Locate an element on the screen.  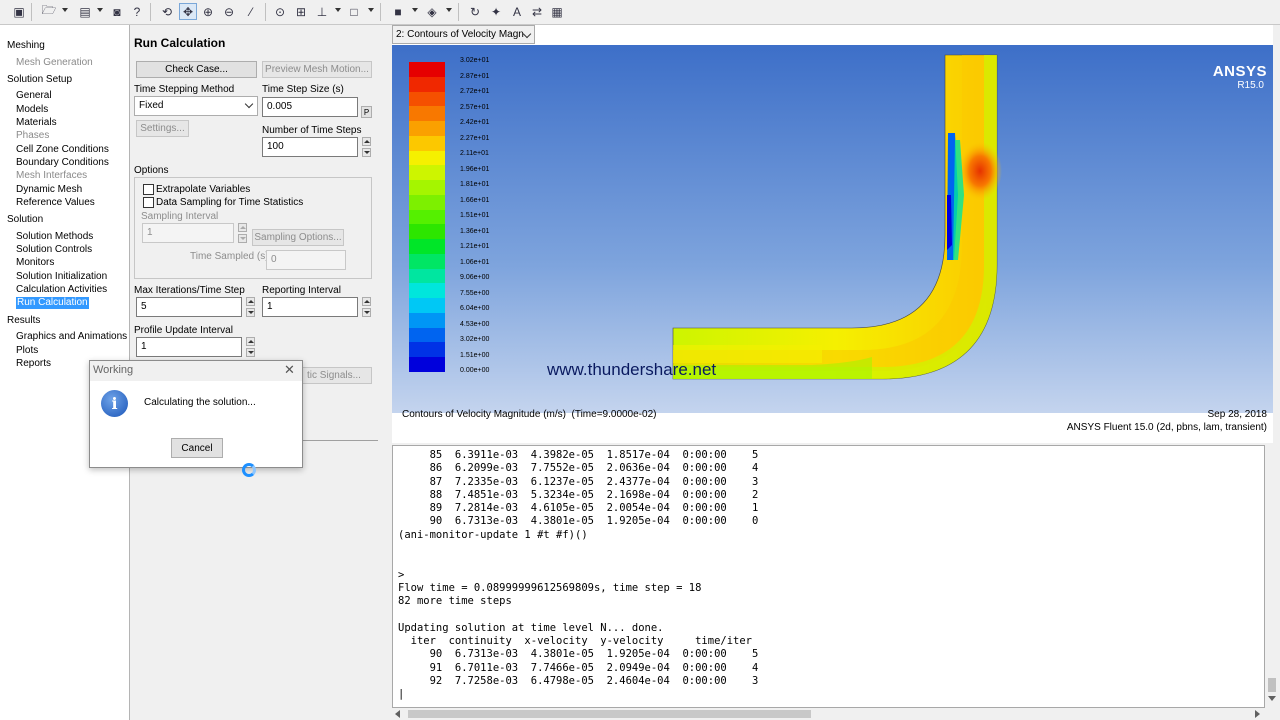
open-dropdown-icon is located at coordinates (65, 10).